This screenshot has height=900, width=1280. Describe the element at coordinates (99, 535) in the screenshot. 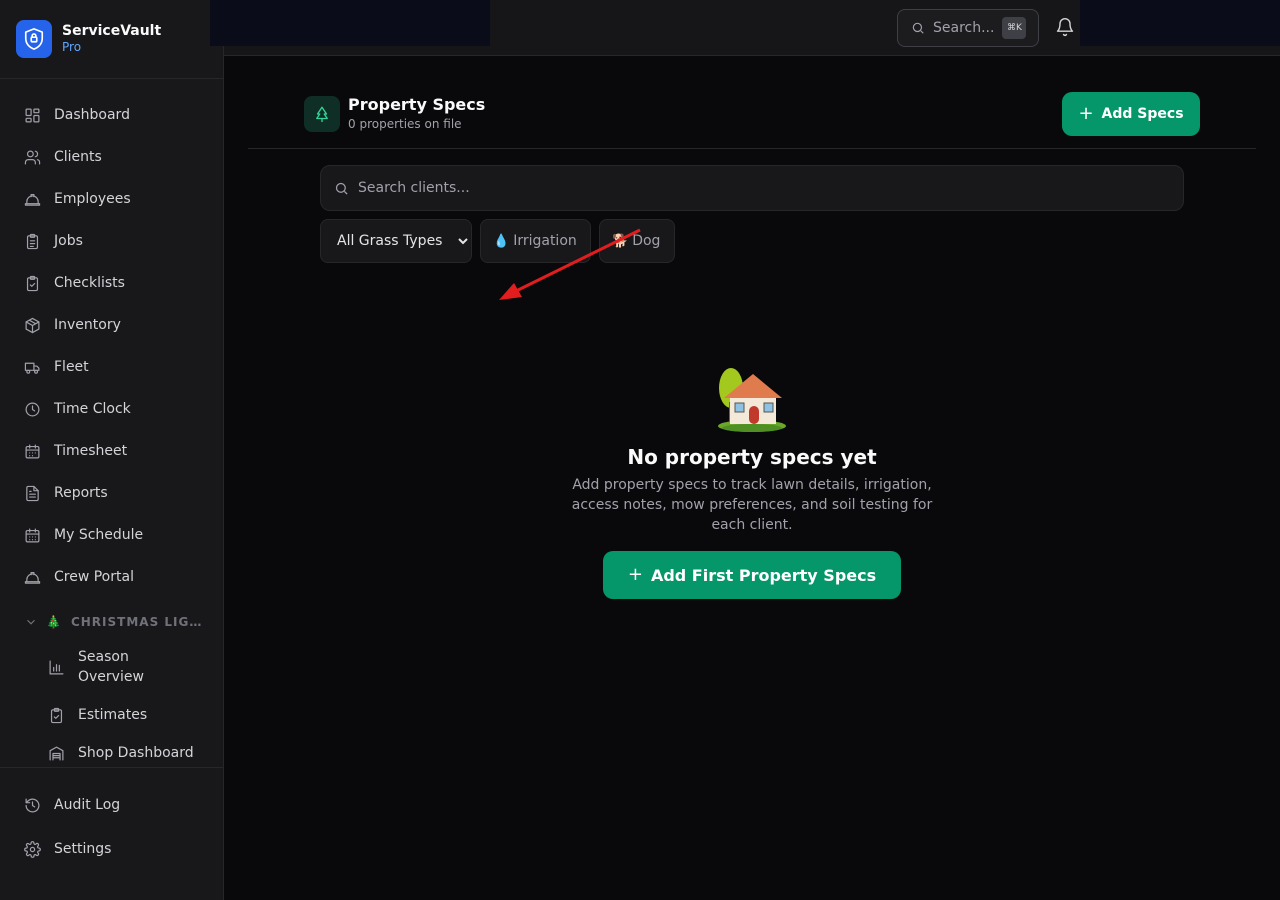

I see `sidebar-item-label: My Schedule` at that location.